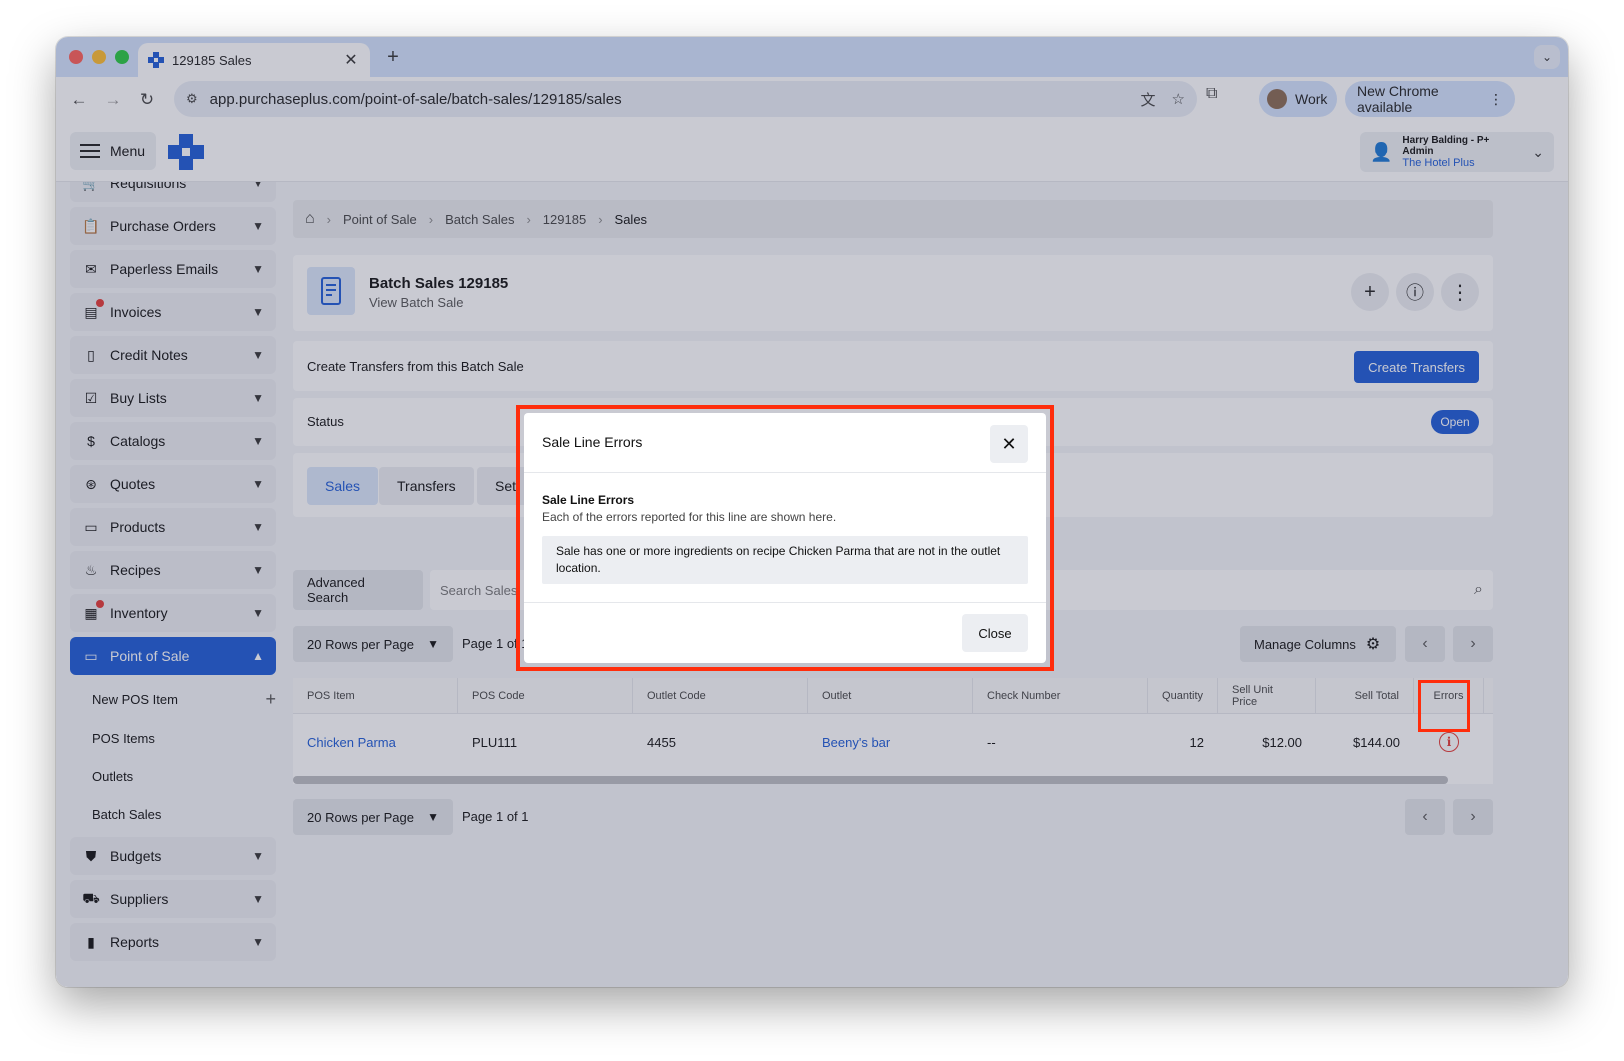  I want to click on dialog-header: Sale Line Errors ✕, so click(785, 443).